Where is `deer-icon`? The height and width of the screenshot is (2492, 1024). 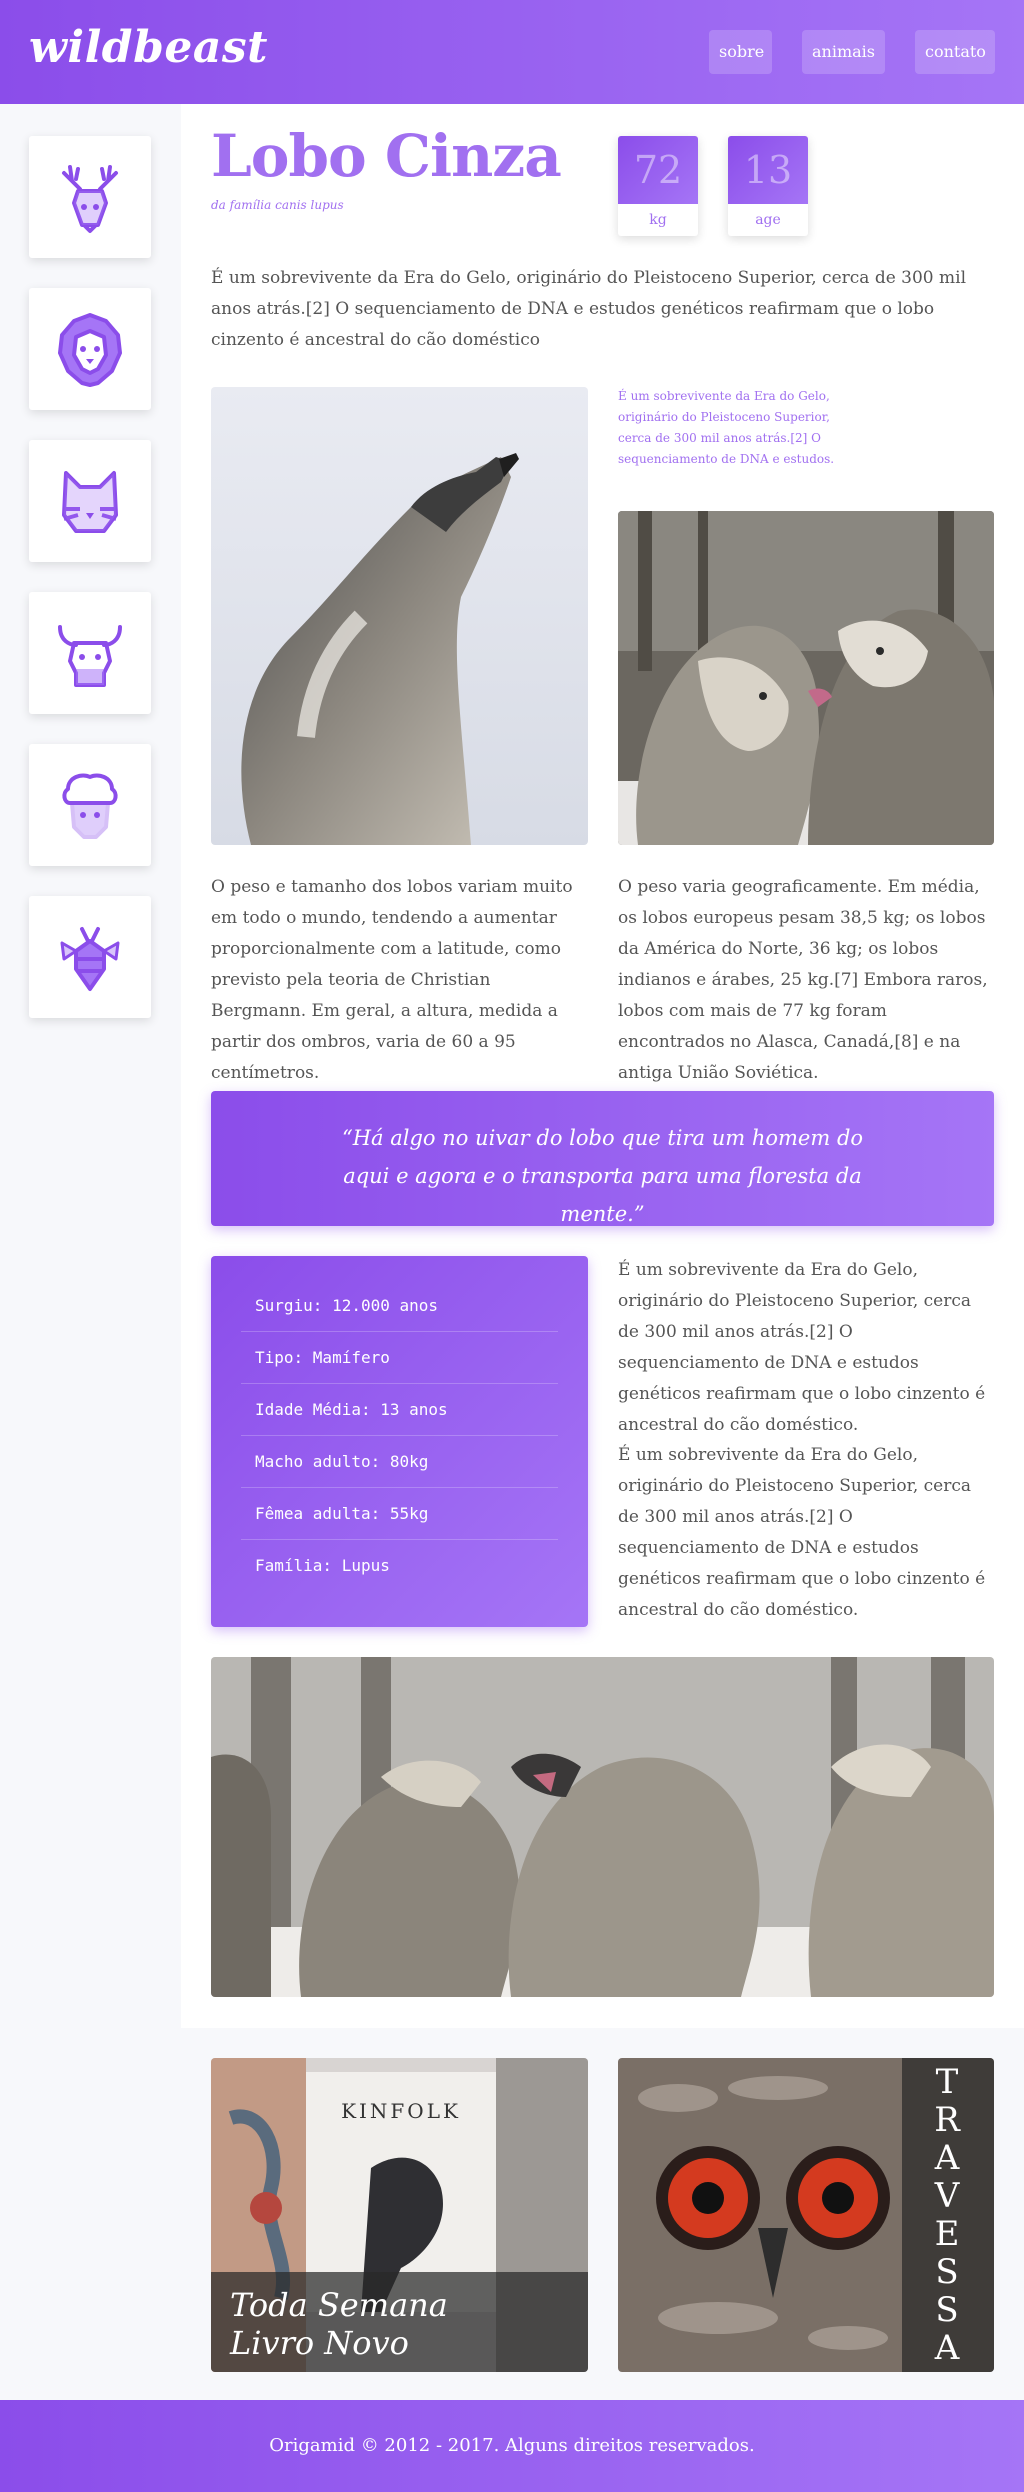 deer-icon is located at coordinates (90, 199).